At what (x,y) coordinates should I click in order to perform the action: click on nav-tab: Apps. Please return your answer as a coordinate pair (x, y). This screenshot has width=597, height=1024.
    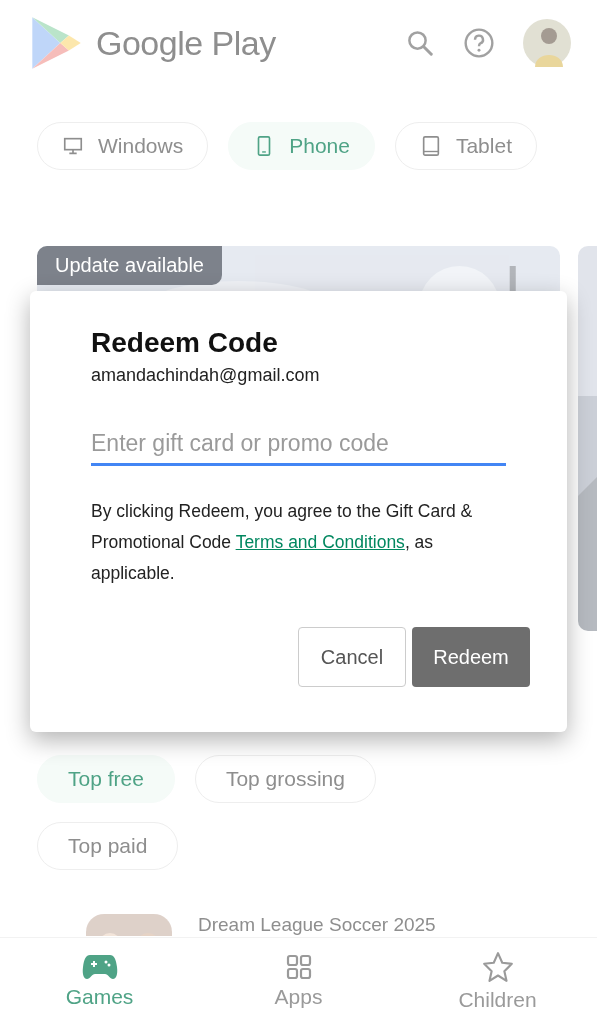
    Looking at the image, I should click on (298, 981).